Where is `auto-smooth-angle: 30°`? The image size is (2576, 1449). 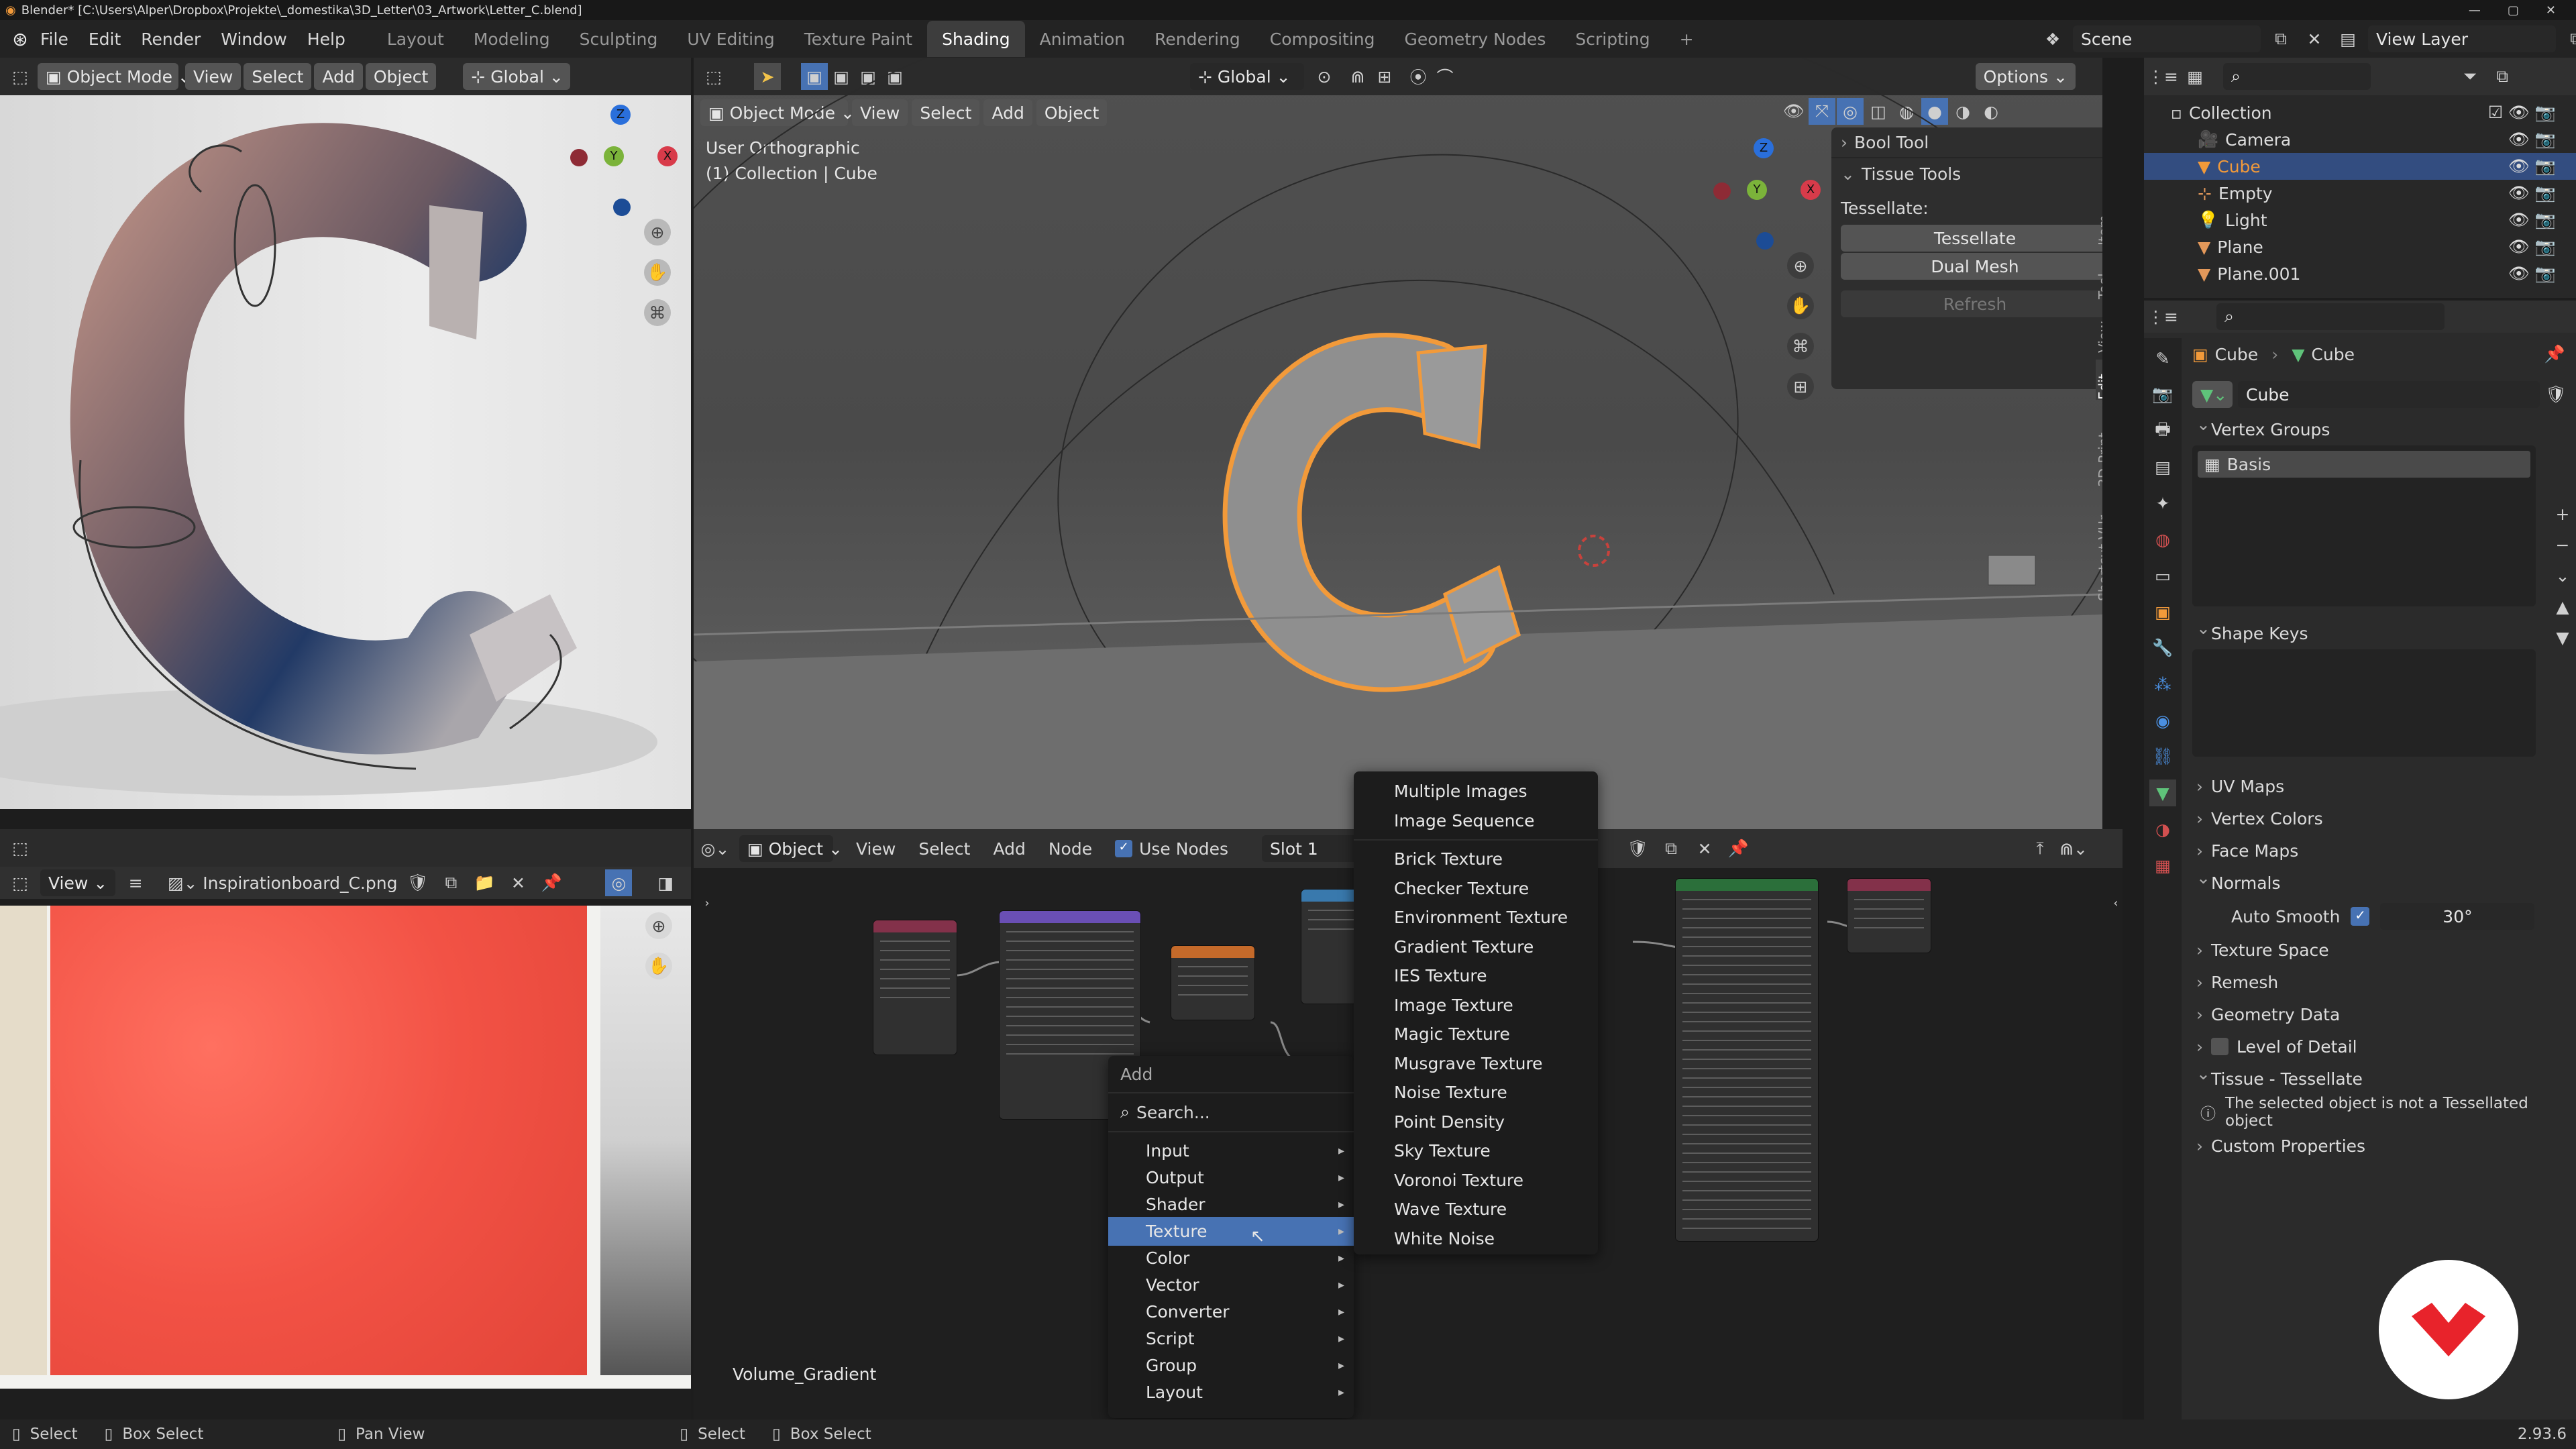
auto-smooth-angle: 30° is located at coordinates (2457, 916).